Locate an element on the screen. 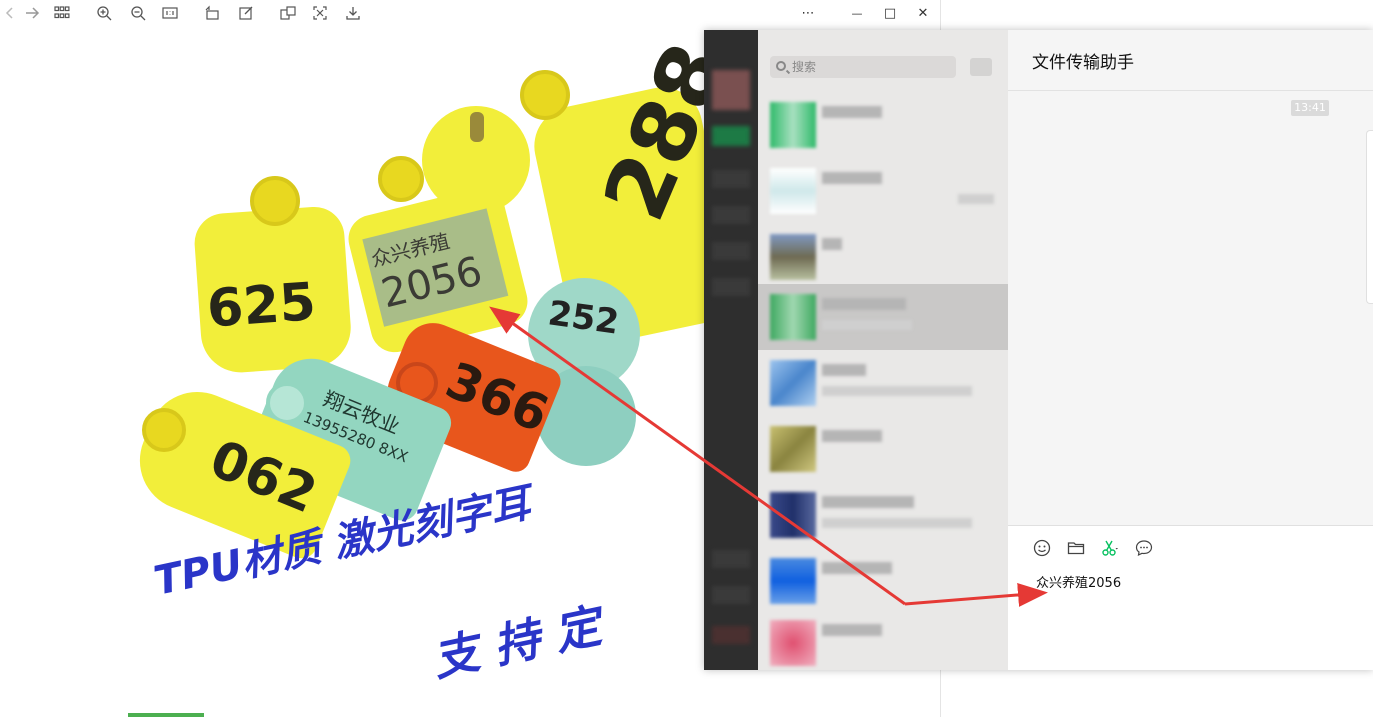 The image size is (1373, 717). tag-pin is located at coordinates (477, 127).